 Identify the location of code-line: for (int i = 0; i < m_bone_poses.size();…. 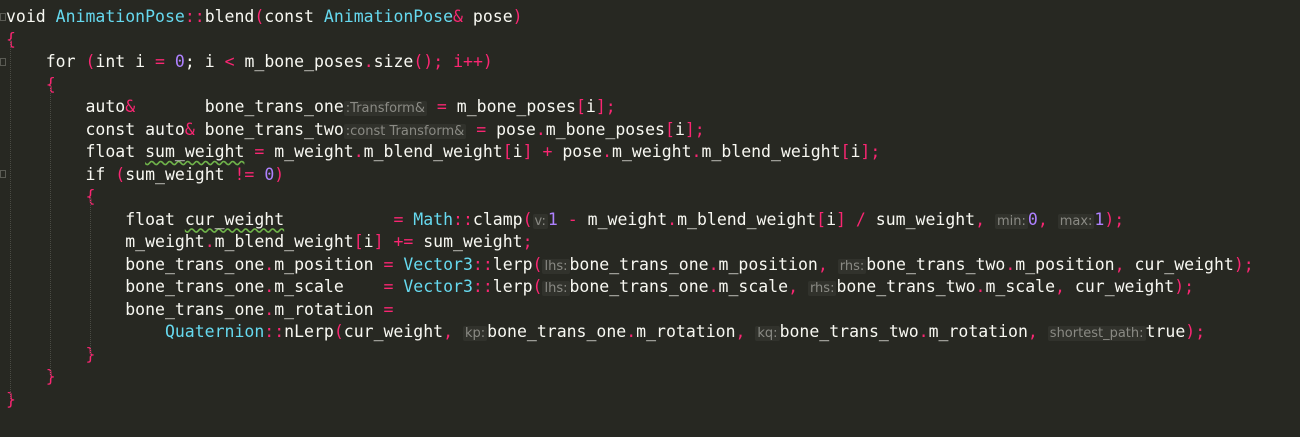
(653, 62).